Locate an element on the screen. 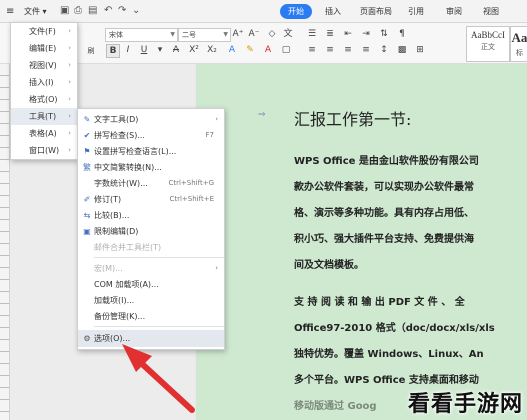 This screenshot has width=527, height=420. undo-icon: ↶ is located at coordinates (108, 10).